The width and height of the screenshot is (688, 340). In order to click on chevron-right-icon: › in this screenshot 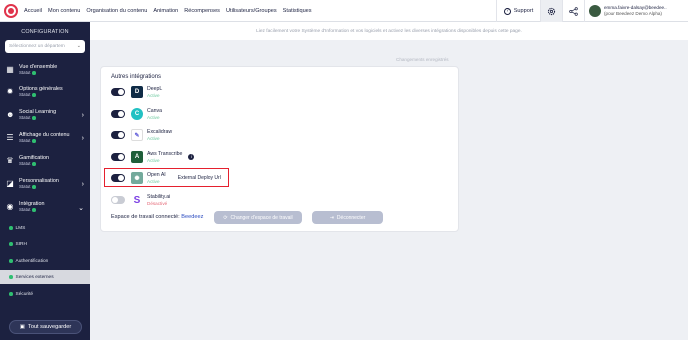, I will do `click(82, 184)`.